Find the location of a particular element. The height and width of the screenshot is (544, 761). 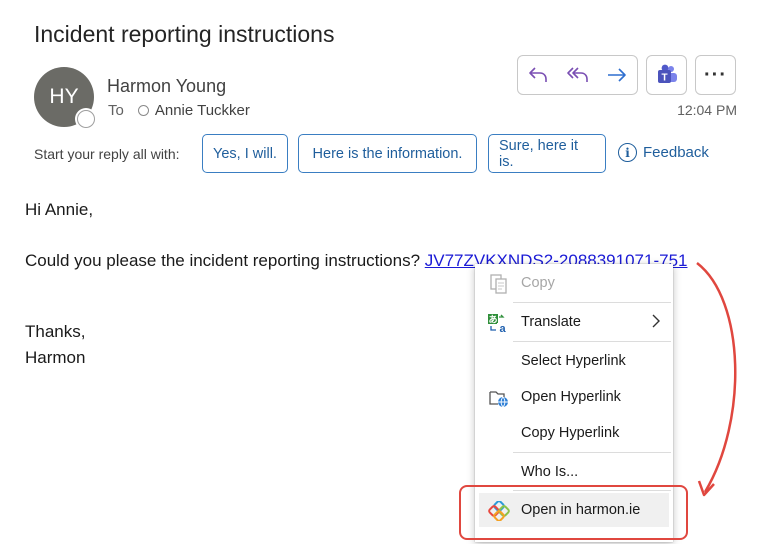

menu-item-copy-hyperlink: Copy Hyperlink is located at coordinates (574, 433).